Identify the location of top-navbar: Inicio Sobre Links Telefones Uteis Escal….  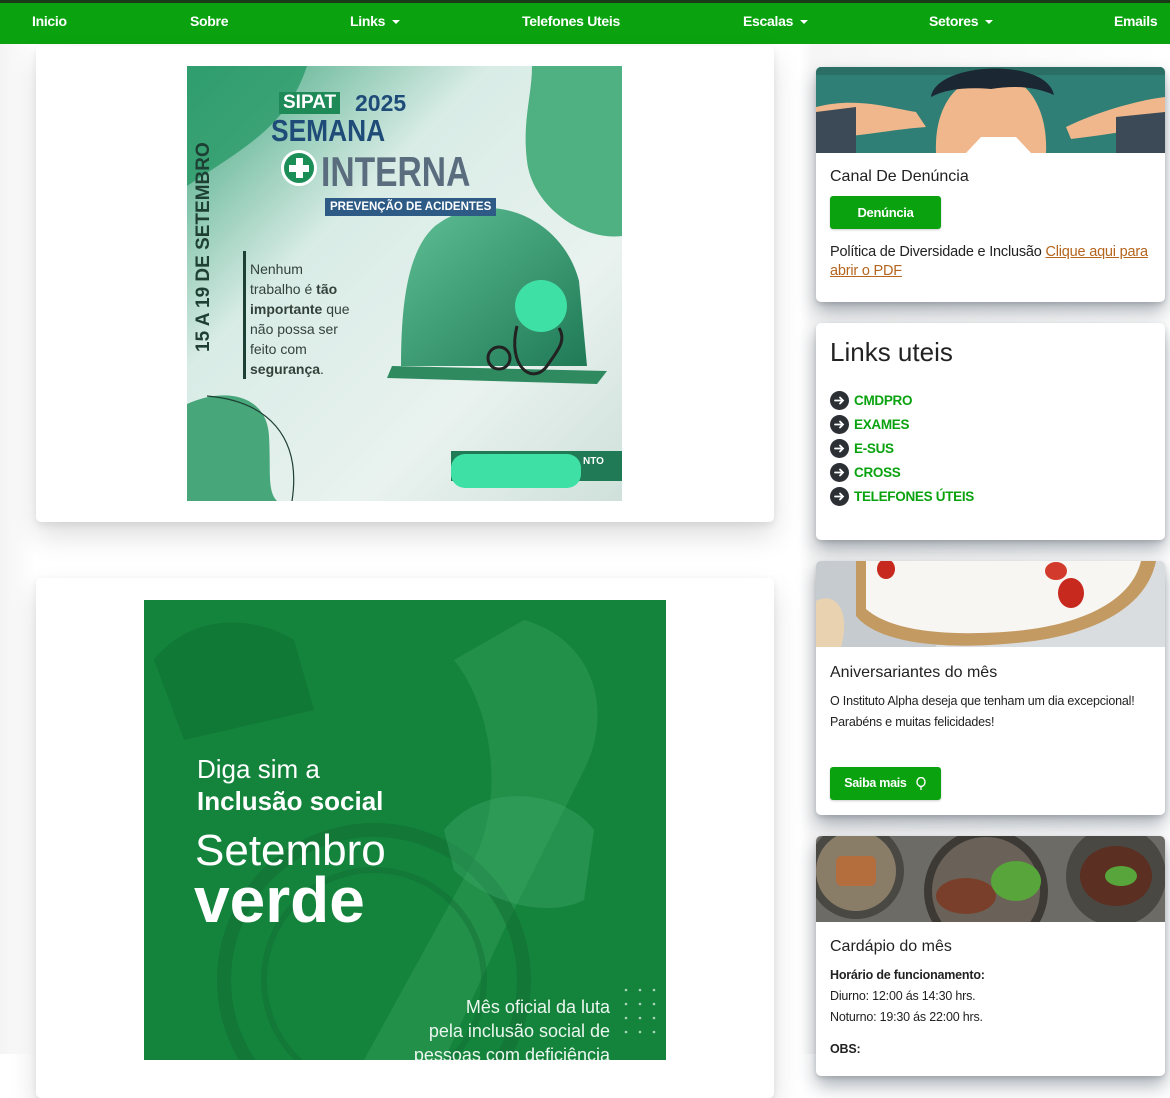
(585, 22).